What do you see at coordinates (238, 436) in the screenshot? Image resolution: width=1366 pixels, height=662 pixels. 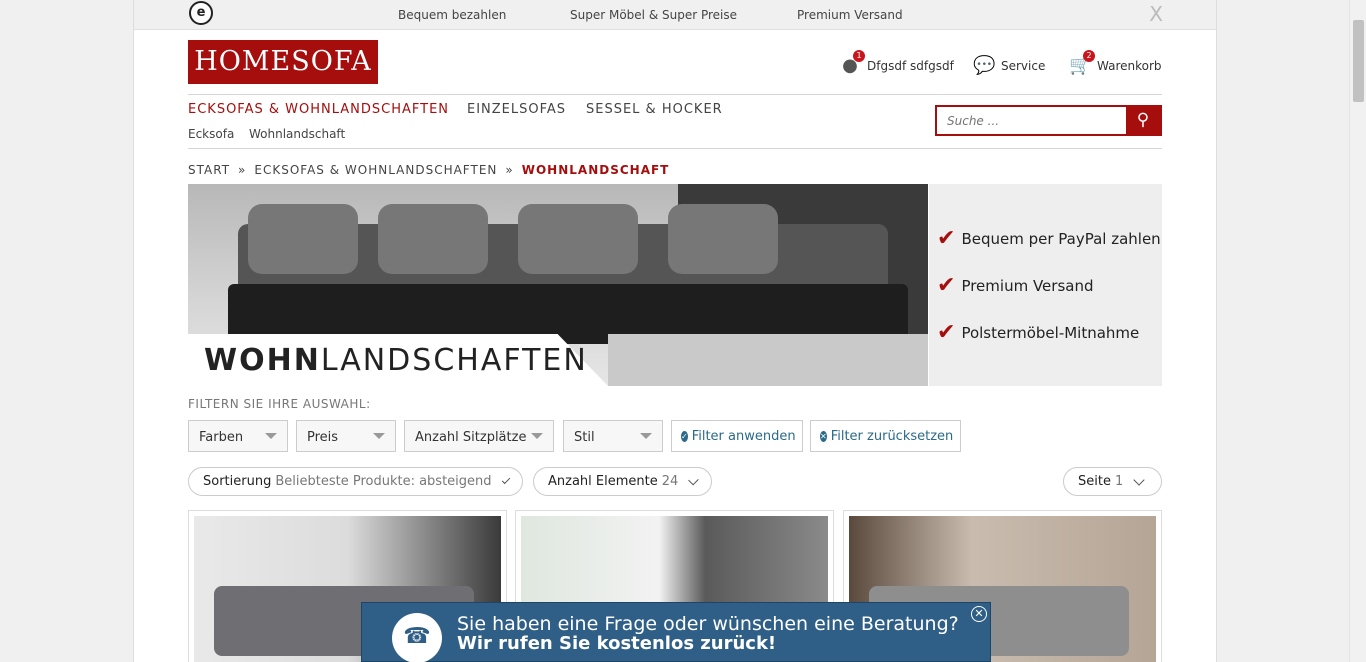 I see `filter-farben-dropdown: Farben` at bounding box center [238, 436].